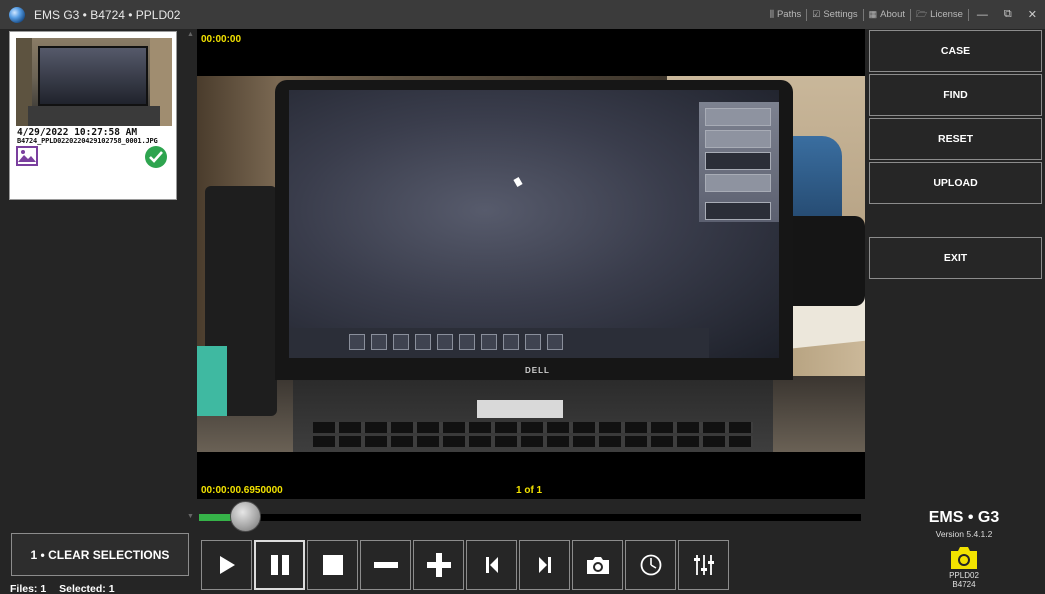 Image resolution: width=1045 pixels, height=594 pixels. I want to click on equalizer-icon, so click(703, 565).